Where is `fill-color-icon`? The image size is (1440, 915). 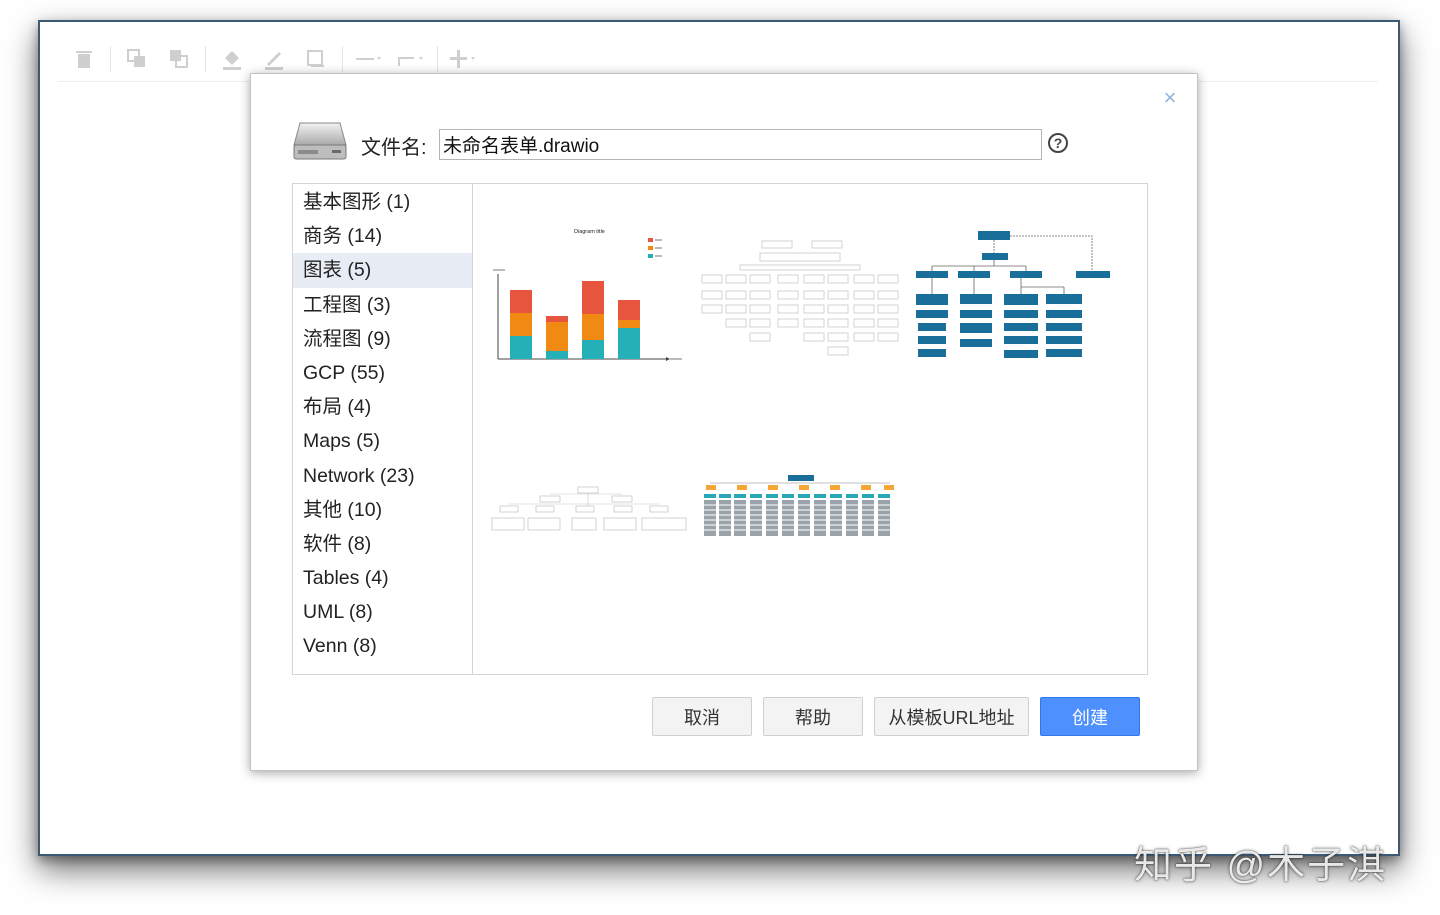 fill-color-icon is located at coordinates (232, 59).